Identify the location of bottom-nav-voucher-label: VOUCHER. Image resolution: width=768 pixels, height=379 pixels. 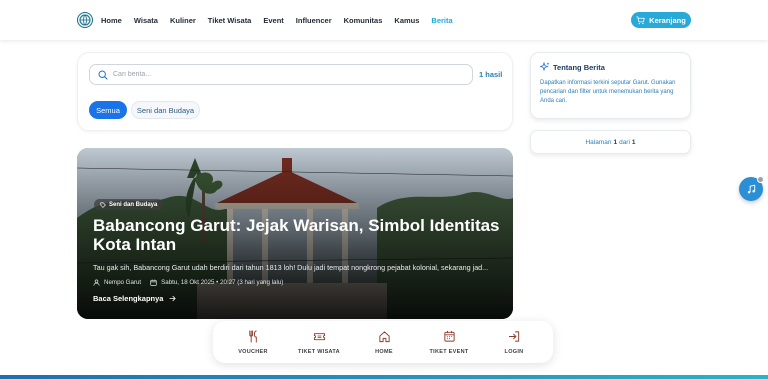
(253, 352).